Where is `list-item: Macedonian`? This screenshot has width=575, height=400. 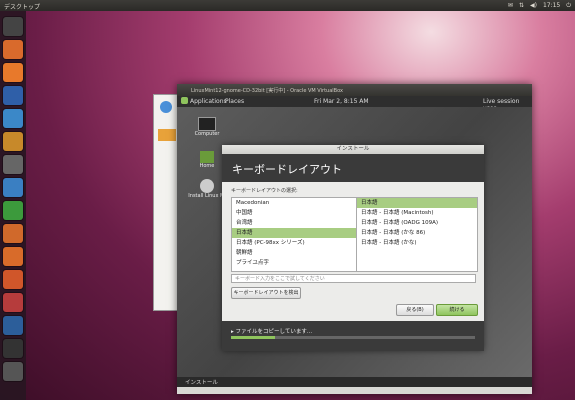
list-item: Macedonian is located at coordinates (294, 203).